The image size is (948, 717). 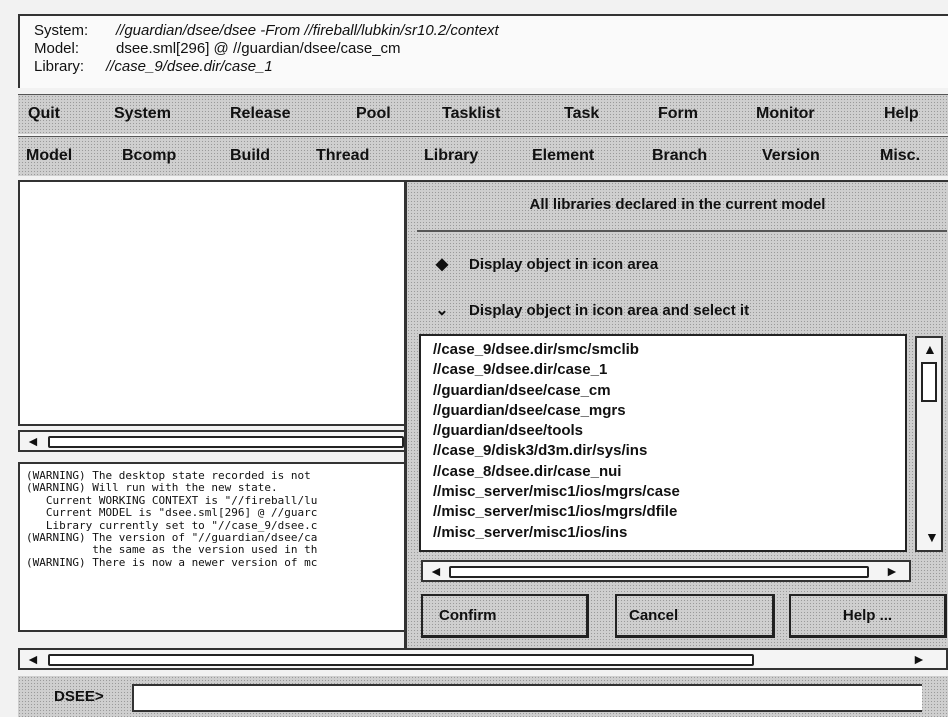 I want to click on menu-build: Build, so click(x=250, y=156).